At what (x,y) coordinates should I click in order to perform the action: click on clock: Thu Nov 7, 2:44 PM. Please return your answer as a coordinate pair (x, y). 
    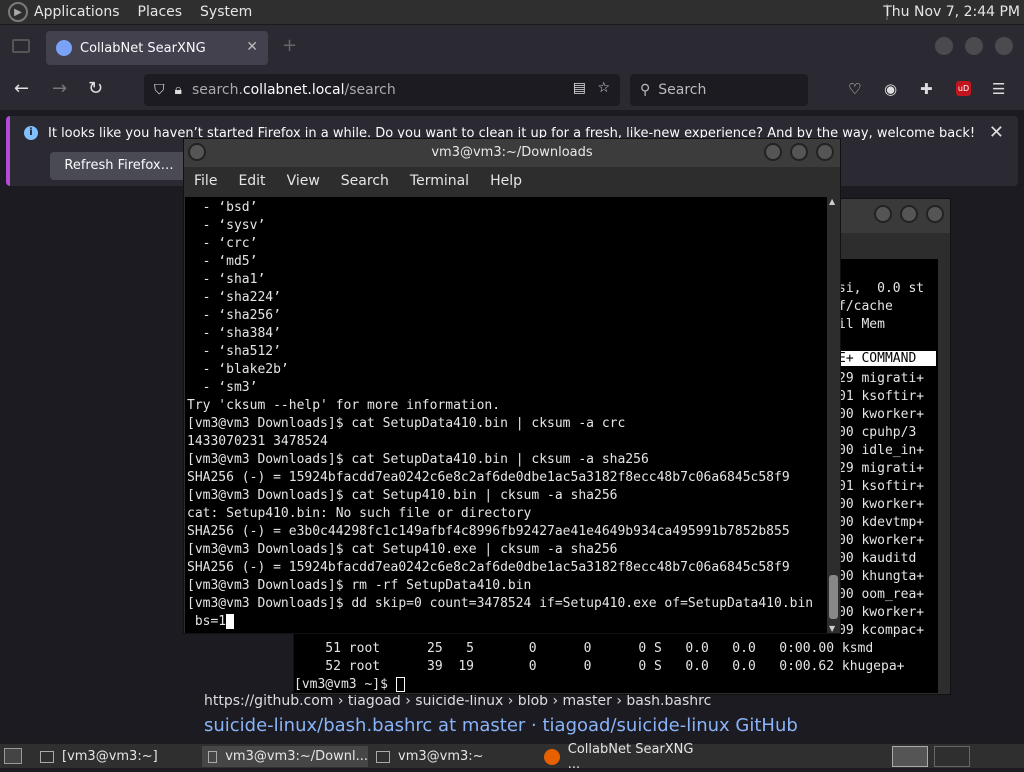
    Looking at the image, I should click on (951, 12).